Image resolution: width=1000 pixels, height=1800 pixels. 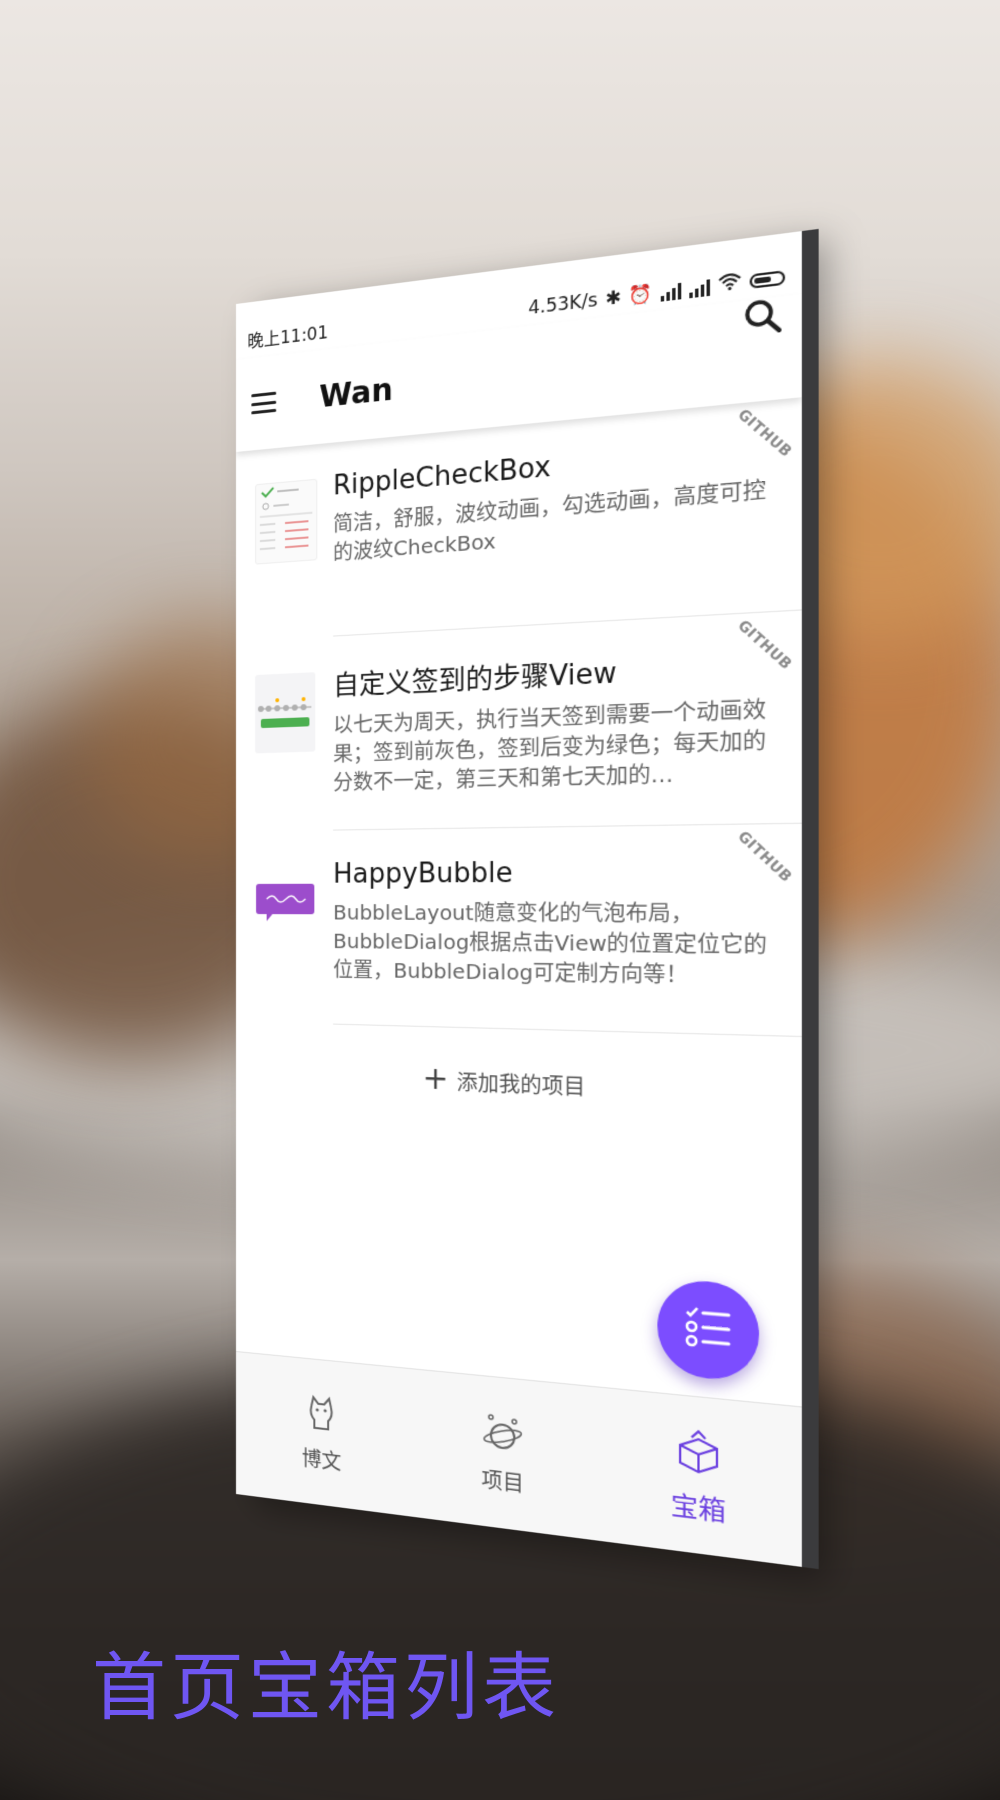 I want to click on nav-item-blog: 博文, so click(x=322, y=1433).